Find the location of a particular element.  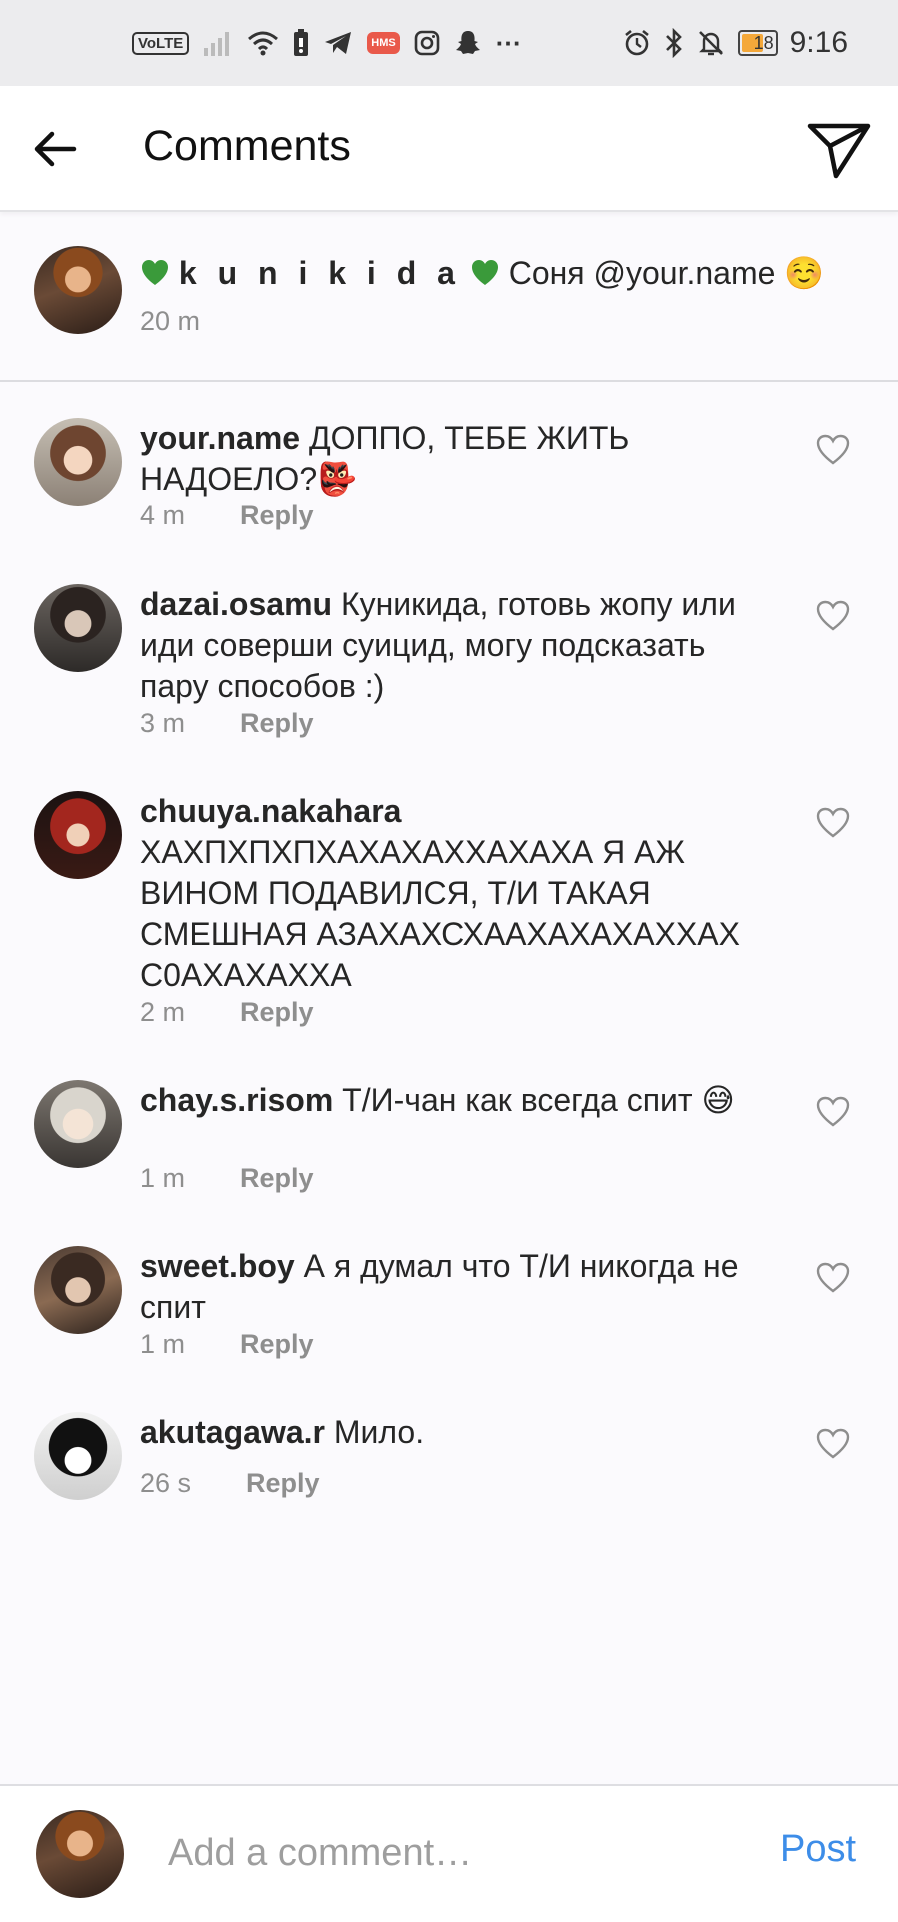

snapchat-icon is located at coordinates (467, 42).